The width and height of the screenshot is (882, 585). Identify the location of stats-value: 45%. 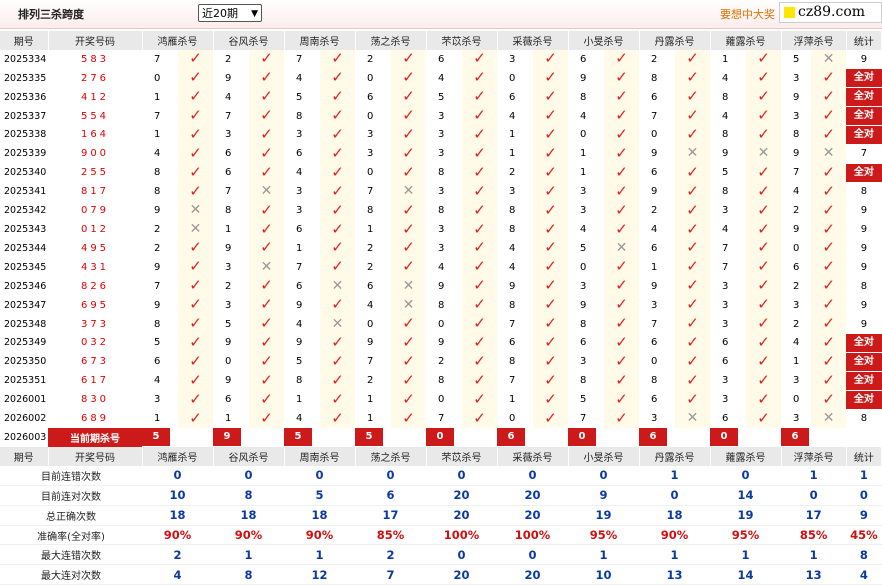
(864, 535).